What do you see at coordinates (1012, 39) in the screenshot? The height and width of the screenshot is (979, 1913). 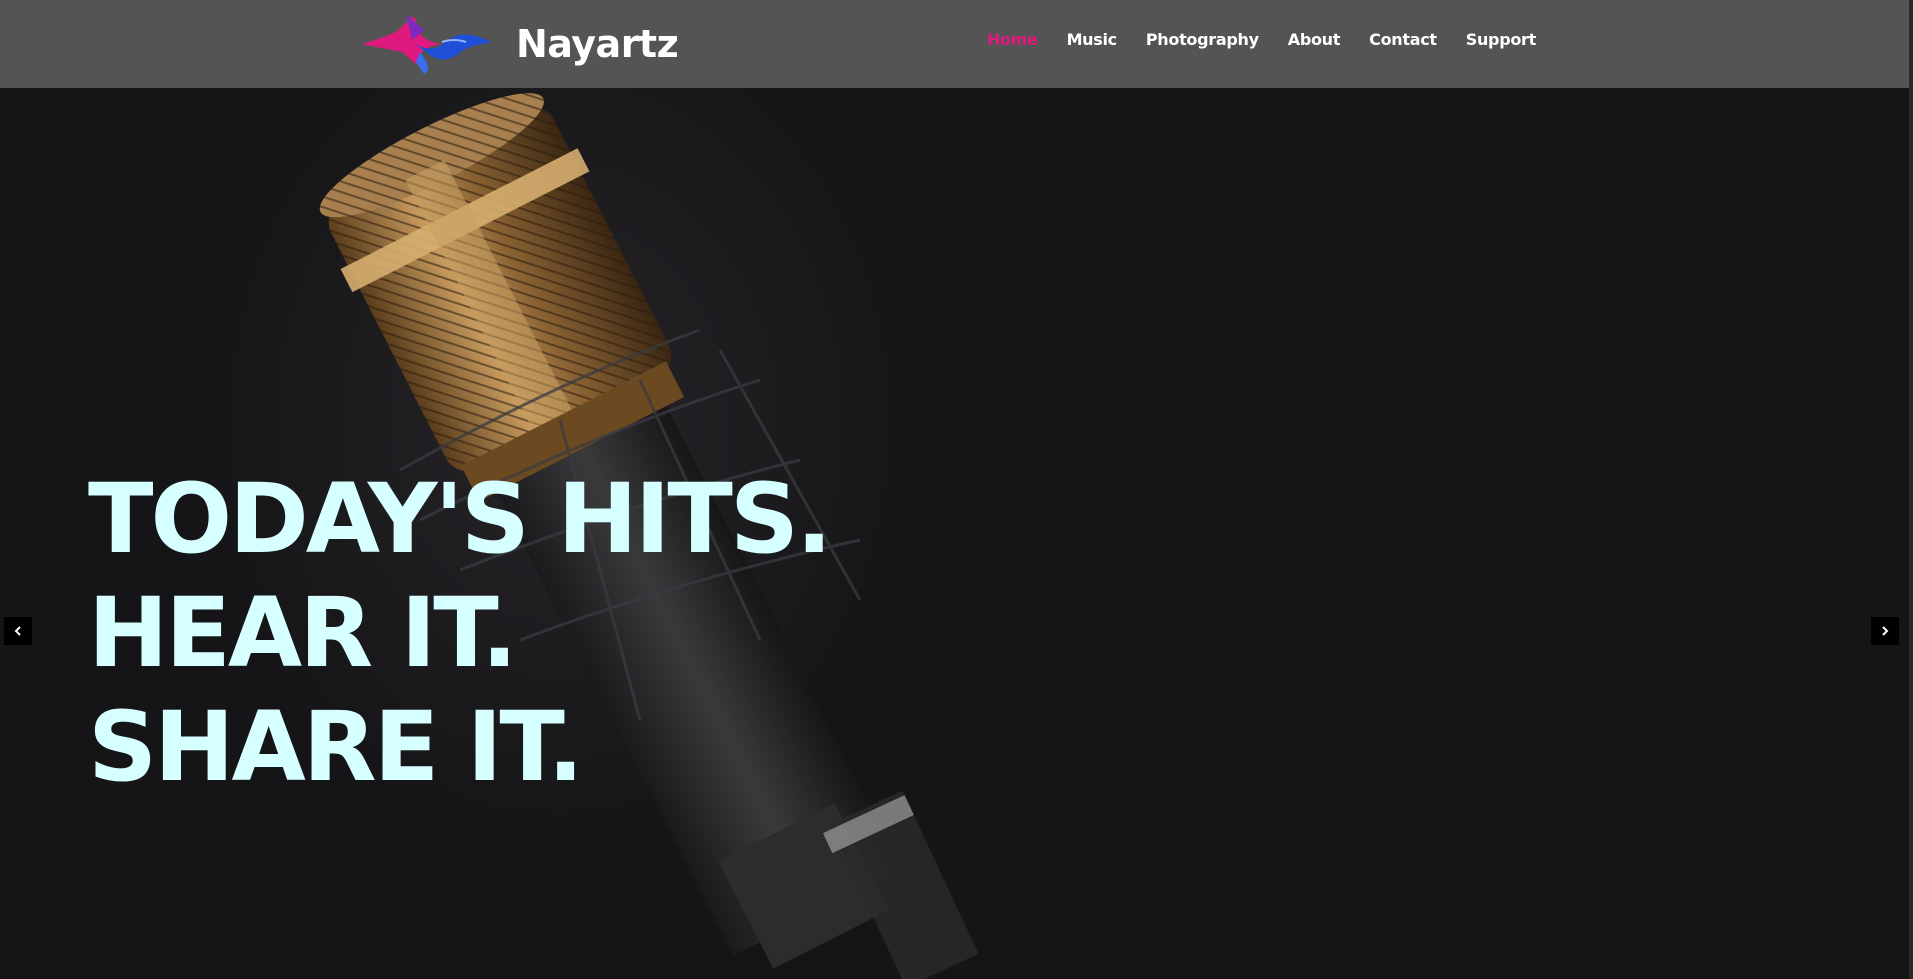 I see `nav-home: Home` at bounding box center [1012, 39].